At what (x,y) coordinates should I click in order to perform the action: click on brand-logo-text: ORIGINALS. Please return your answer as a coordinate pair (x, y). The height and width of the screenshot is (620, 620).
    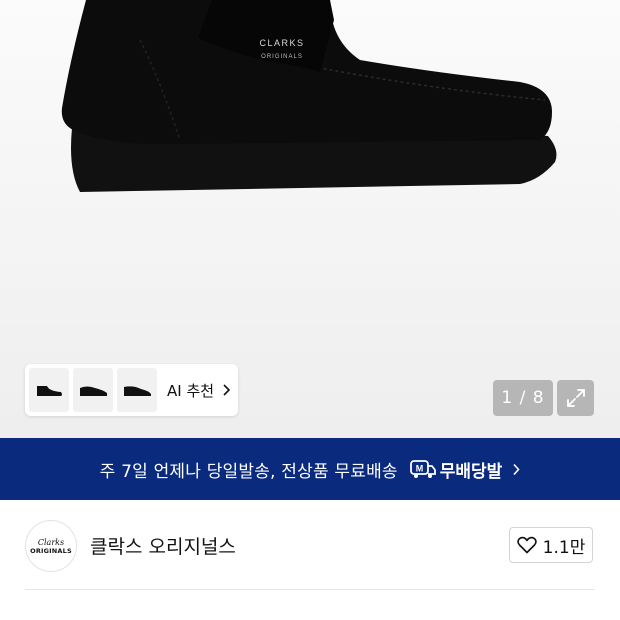
    Looking at the image, I should click on (51, 550).